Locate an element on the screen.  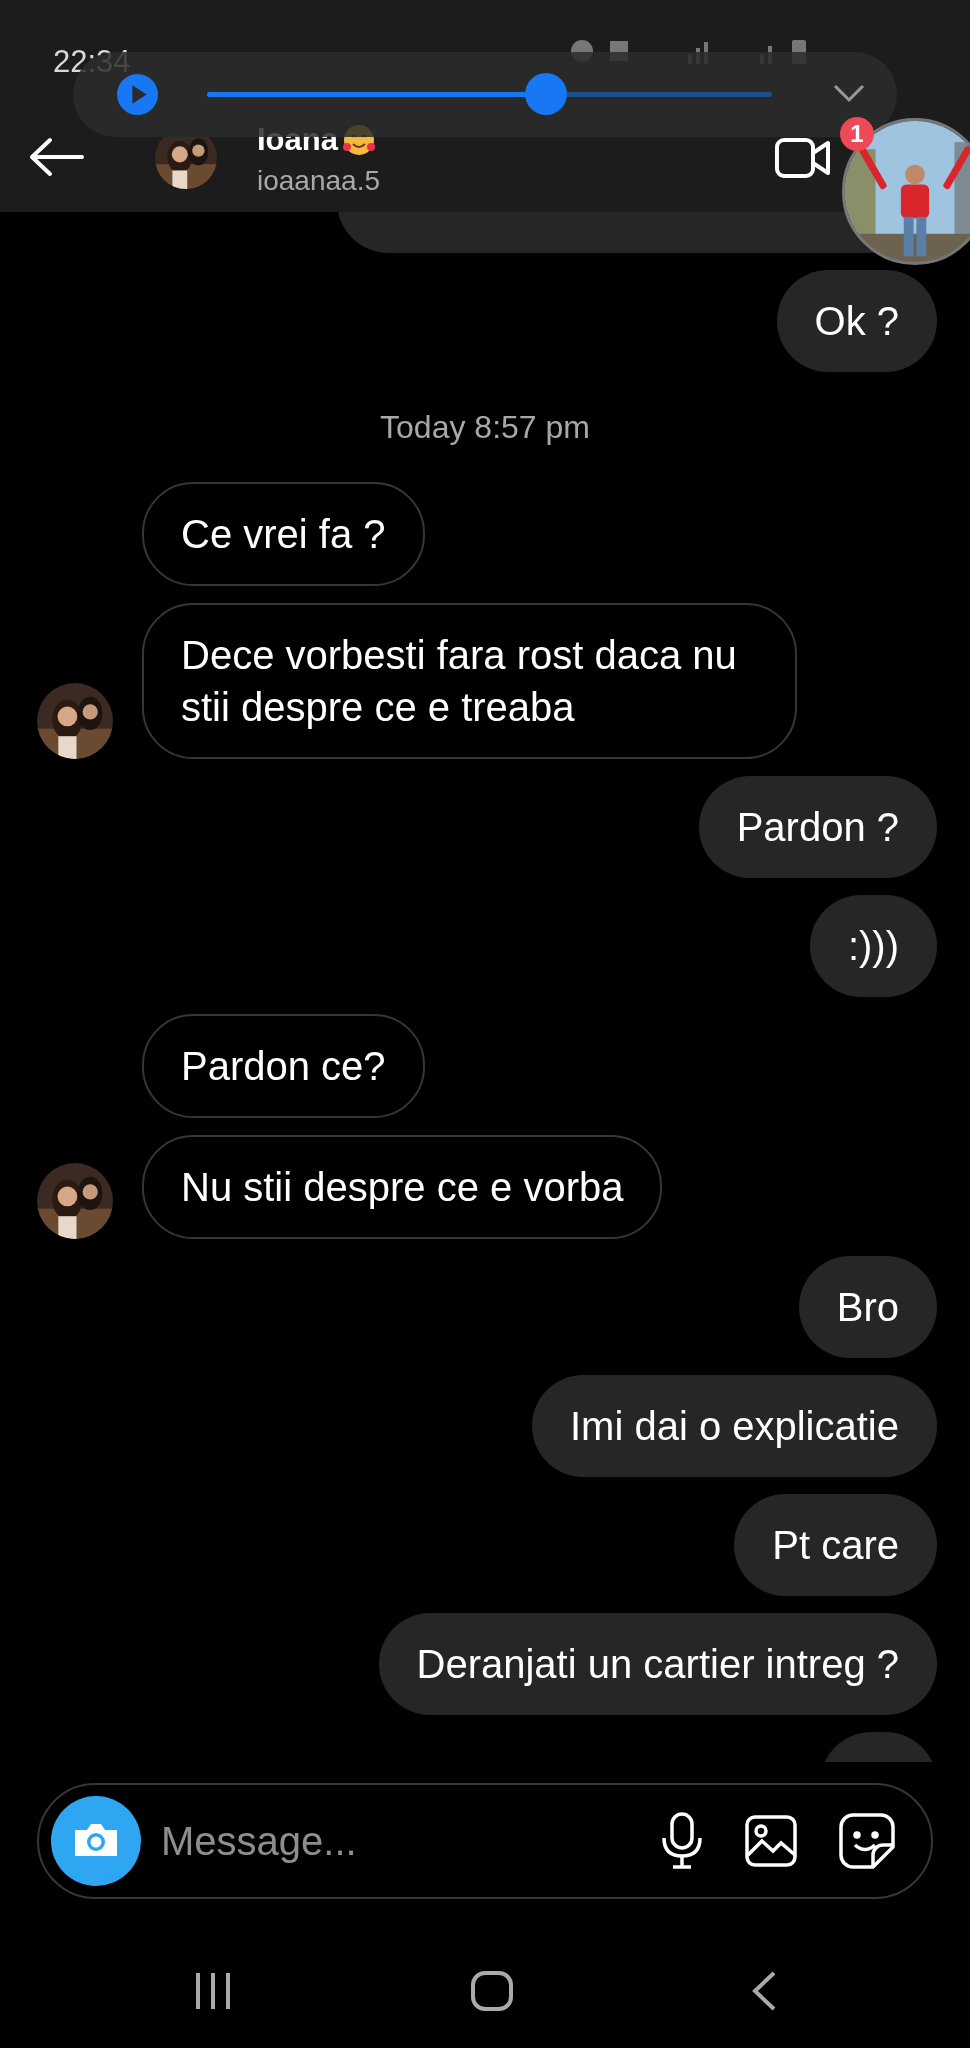
sent-message: :))) is located at coordinates (873, 946).